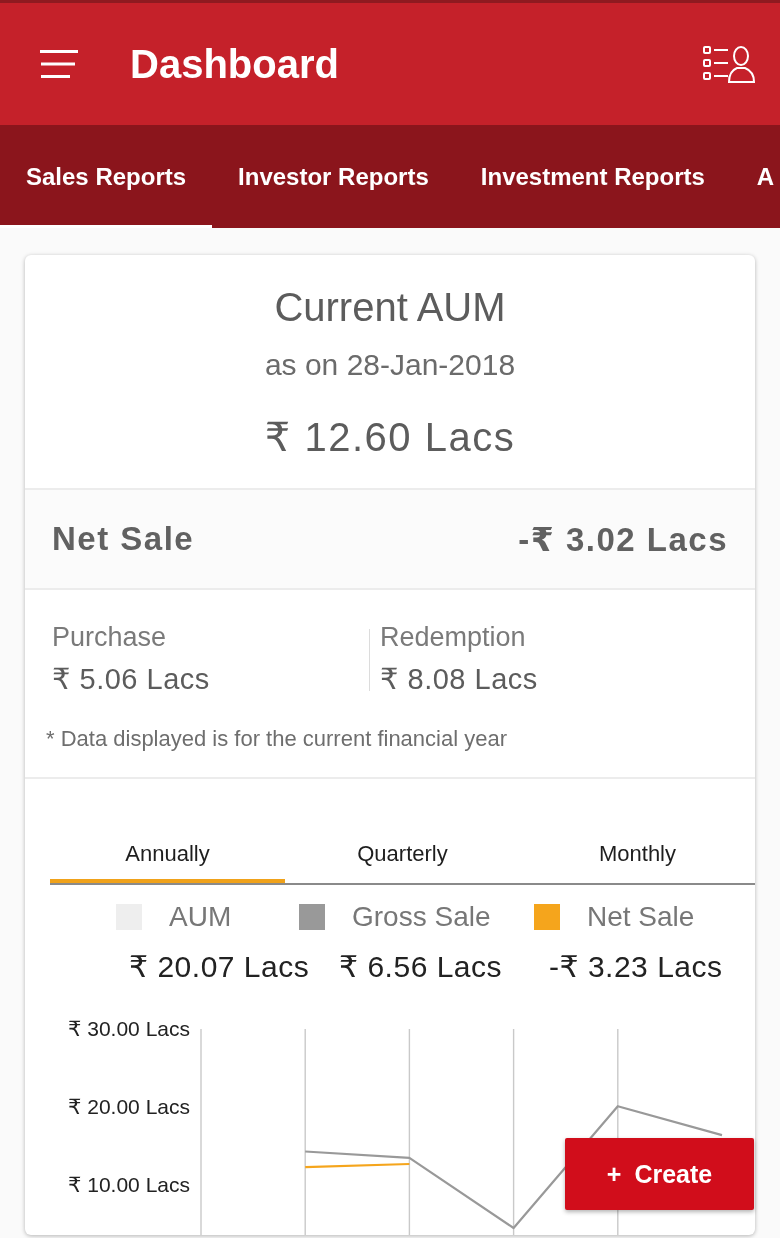  Describe the element at coordinates (106, 176) in the screenshot. I see `report-tab: Sales Reports` at that location.